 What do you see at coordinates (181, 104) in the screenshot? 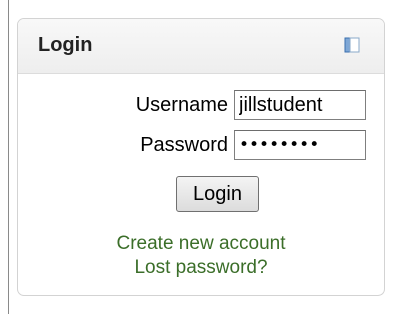
I see `username-label: Username` at bounding box center [181, 104].